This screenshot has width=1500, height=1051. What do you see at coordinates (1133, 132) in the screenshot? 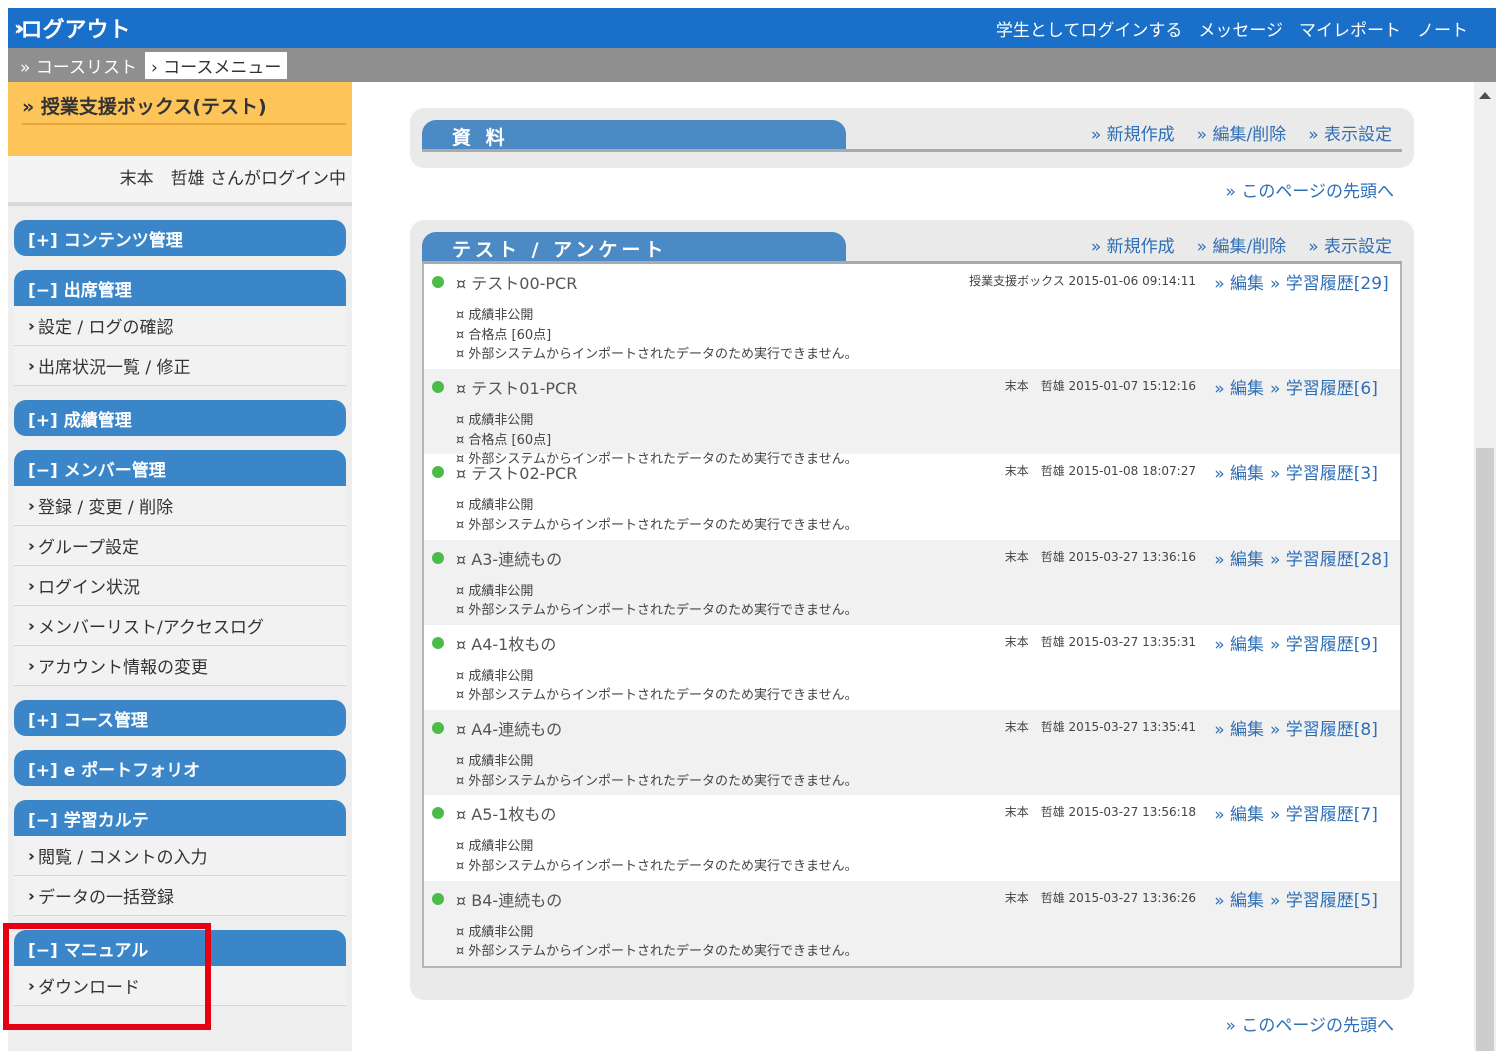
I see `materials-new-button: » 新規作成` at bounding box center [1133, 132].